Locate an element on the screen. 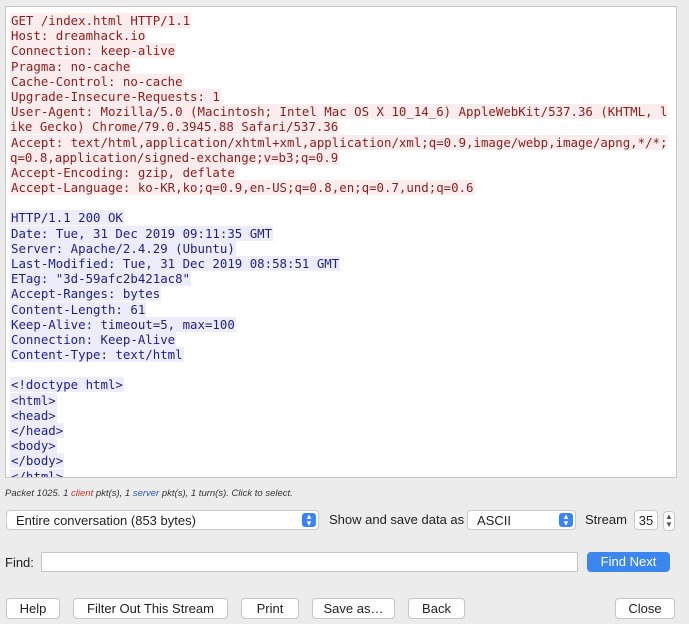 The image size is (689, 624). print-button: Print is located at coordinates (270, 608).